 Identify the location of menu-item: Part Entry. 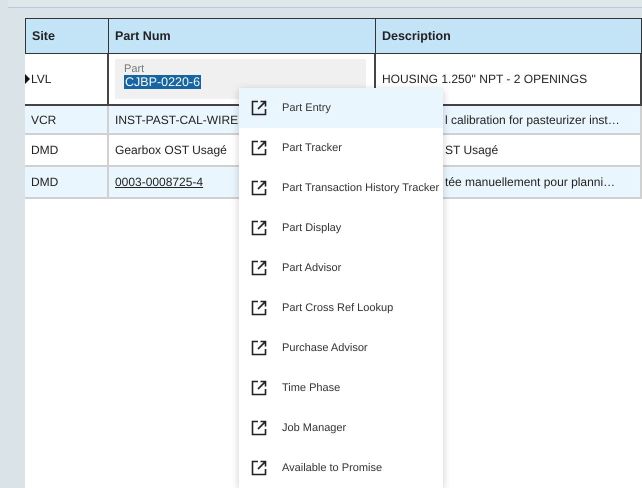
(341, 108).